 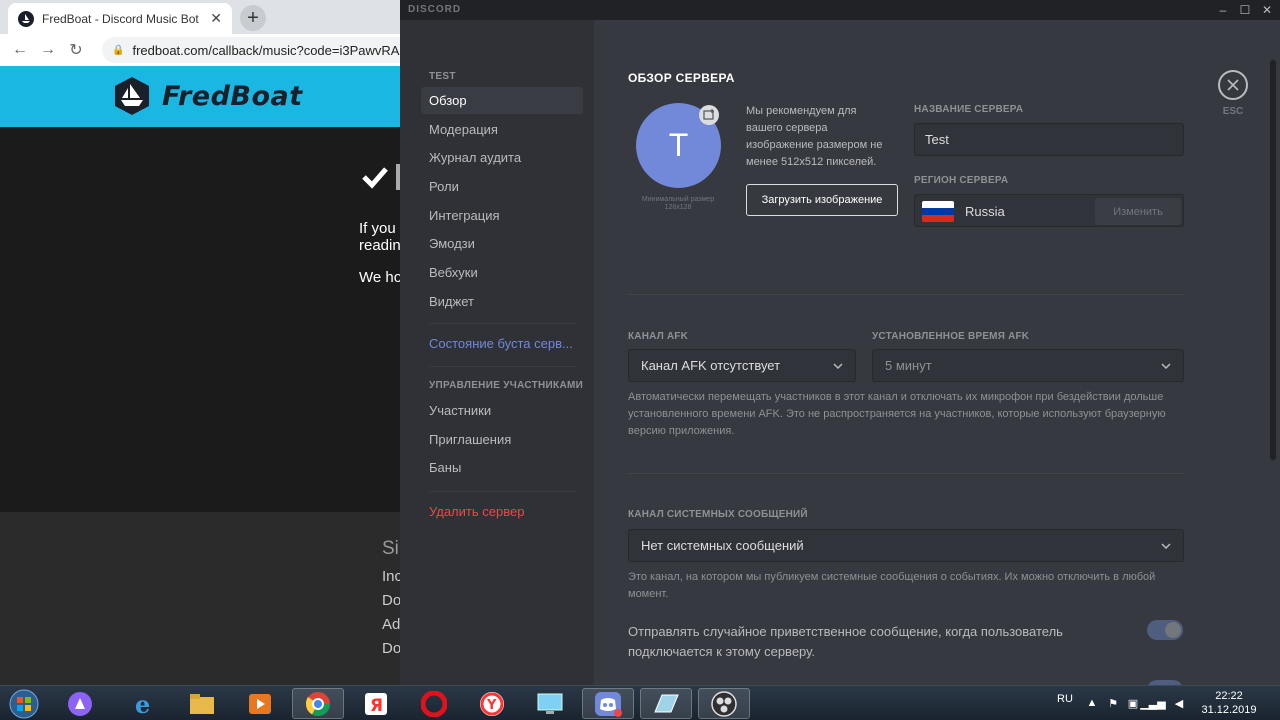 I want to click on server-region-value: Russia, so click(x=985, y=211).